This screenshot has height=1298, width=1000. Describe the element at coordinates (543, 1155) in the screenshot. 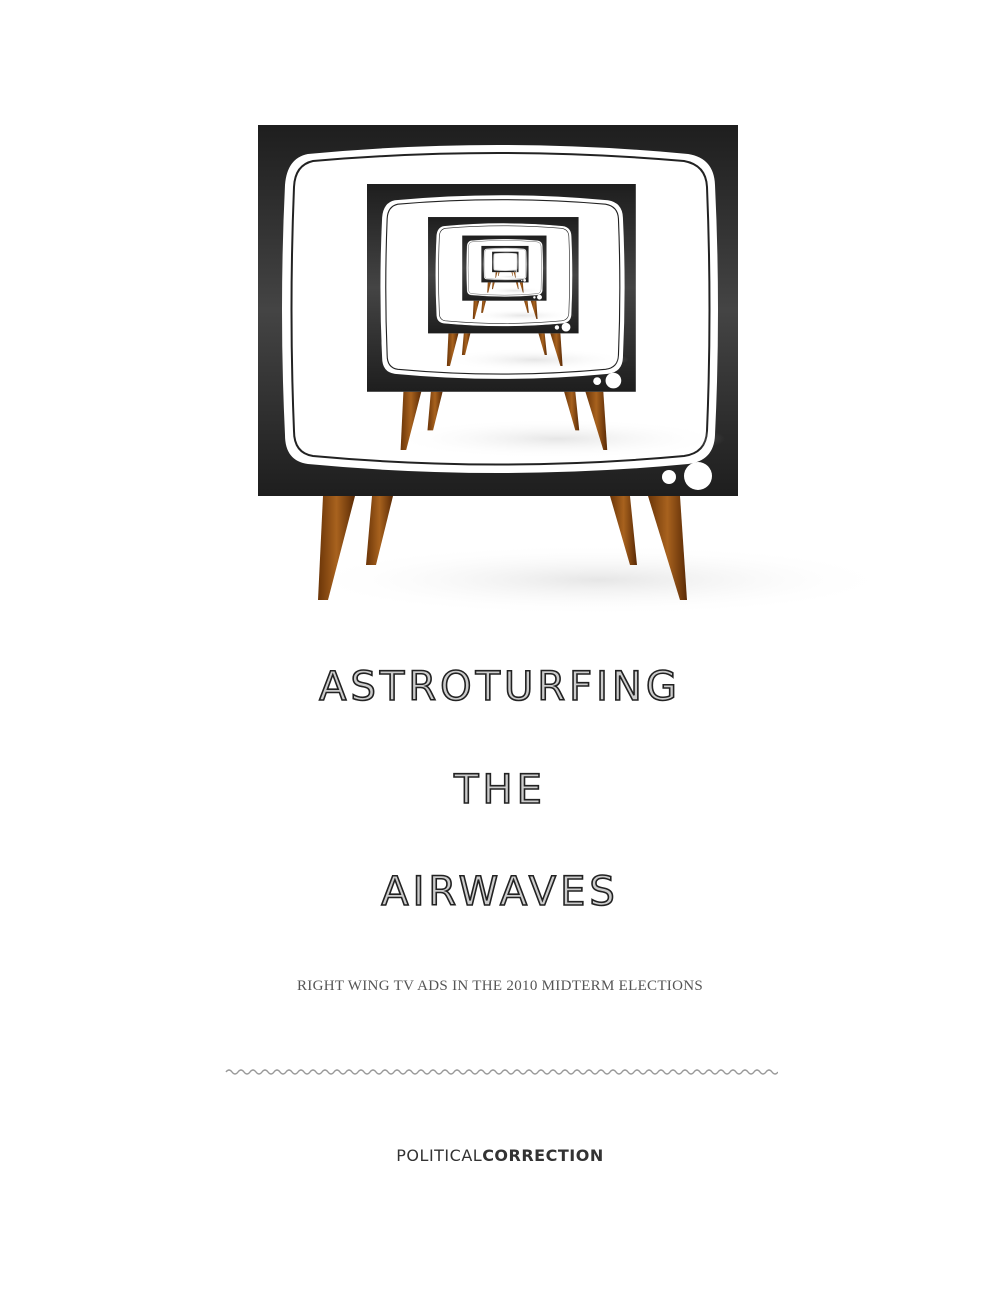

I see `publisher-logo-bold: CORRECTION` at that location.